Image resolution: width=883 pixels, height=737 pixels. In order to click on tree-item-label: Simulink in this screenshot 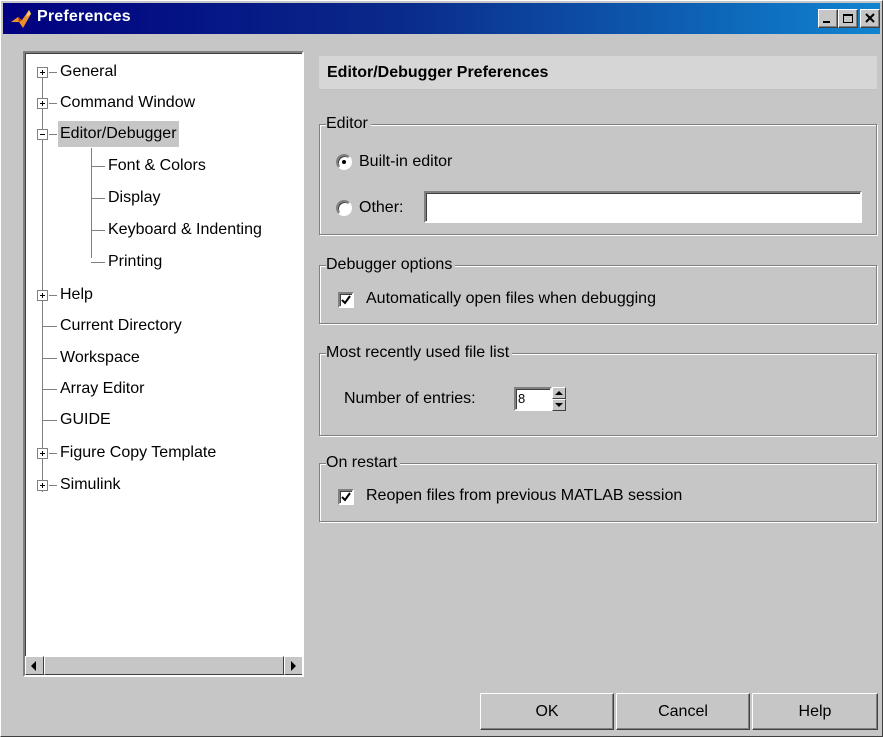, I will do `click(90, 484)`.